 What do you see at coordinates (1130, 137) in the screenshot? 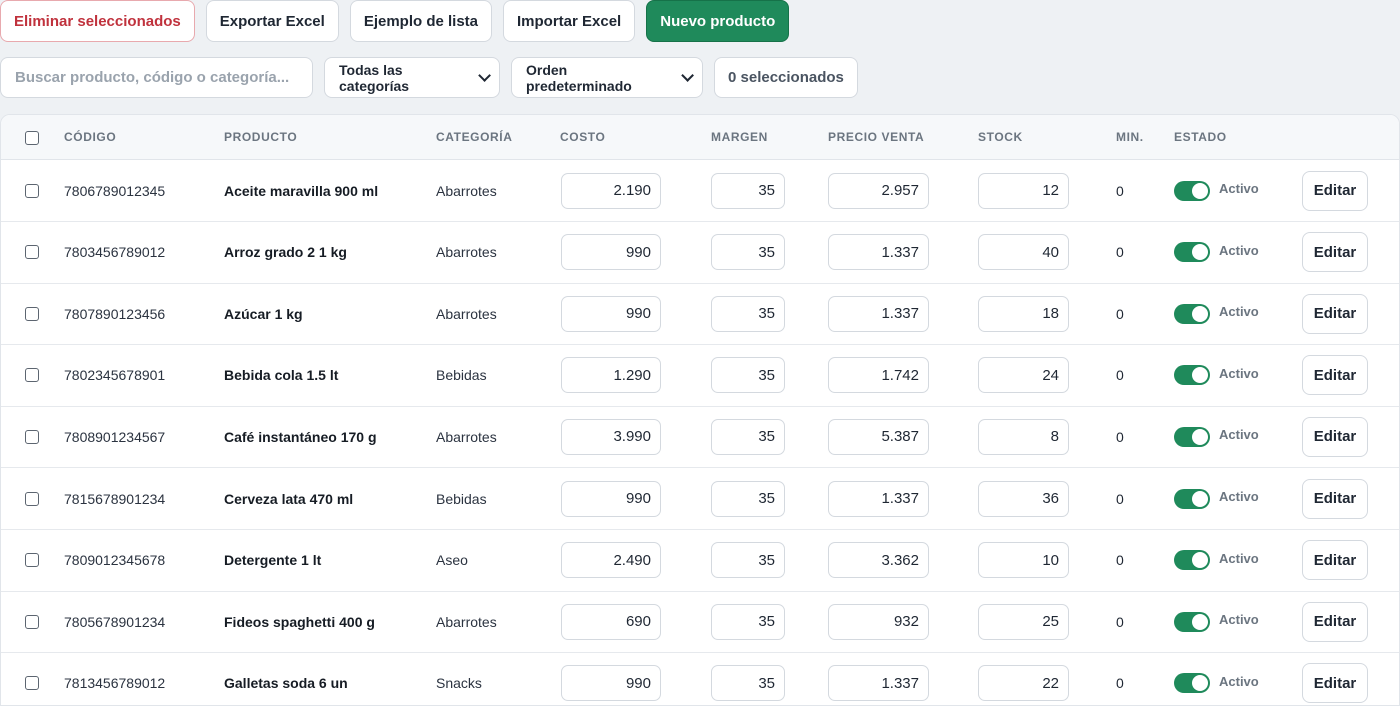
I see `header-min: MIN.` at bounding box center [1130, 137].